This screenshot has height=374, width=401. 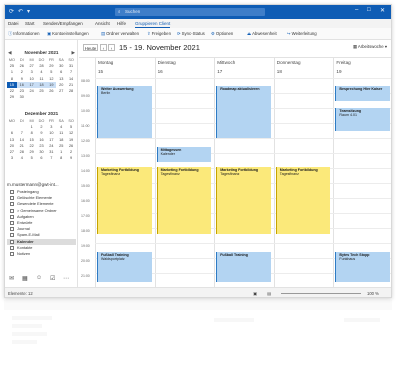 I want to click on prev-week-button: ‹, so click(x=103, y=47).